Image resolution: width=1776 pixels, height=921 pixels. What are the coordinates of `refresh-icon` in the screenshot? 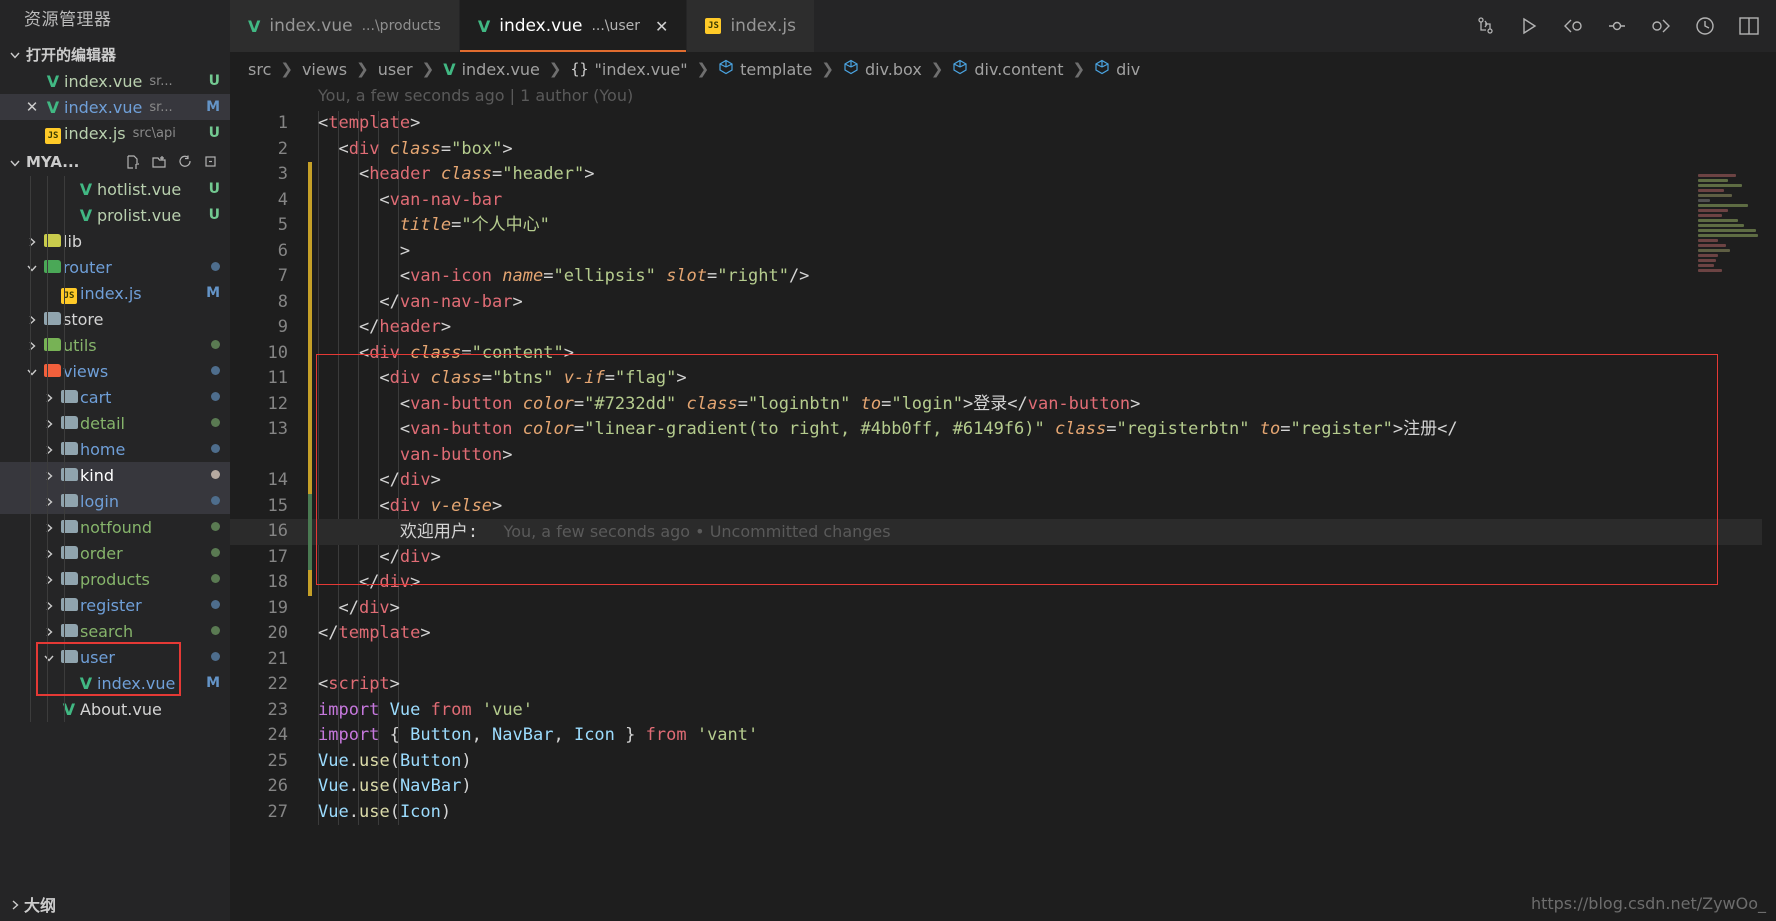 It's located at (185, 162).